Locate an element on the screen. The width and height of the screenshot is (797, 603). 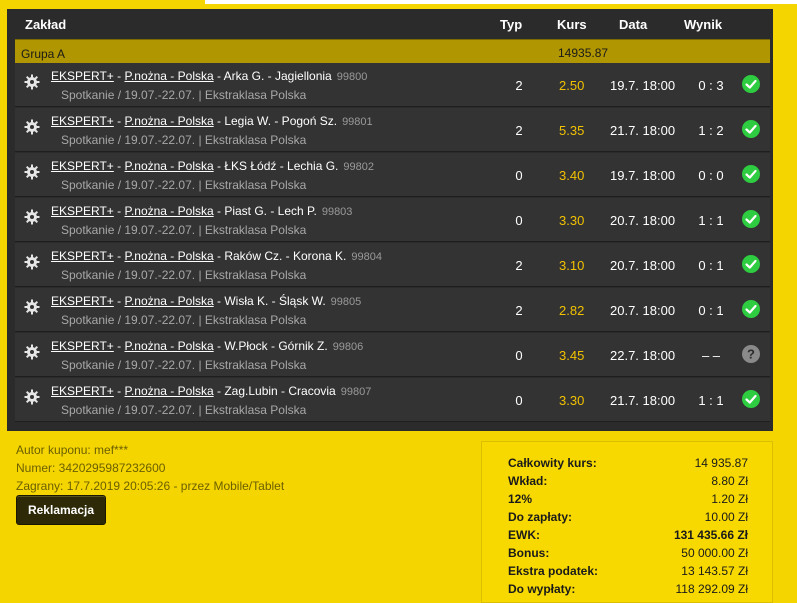
bet-odds: 2.82 is located at coordinates (572, 310).